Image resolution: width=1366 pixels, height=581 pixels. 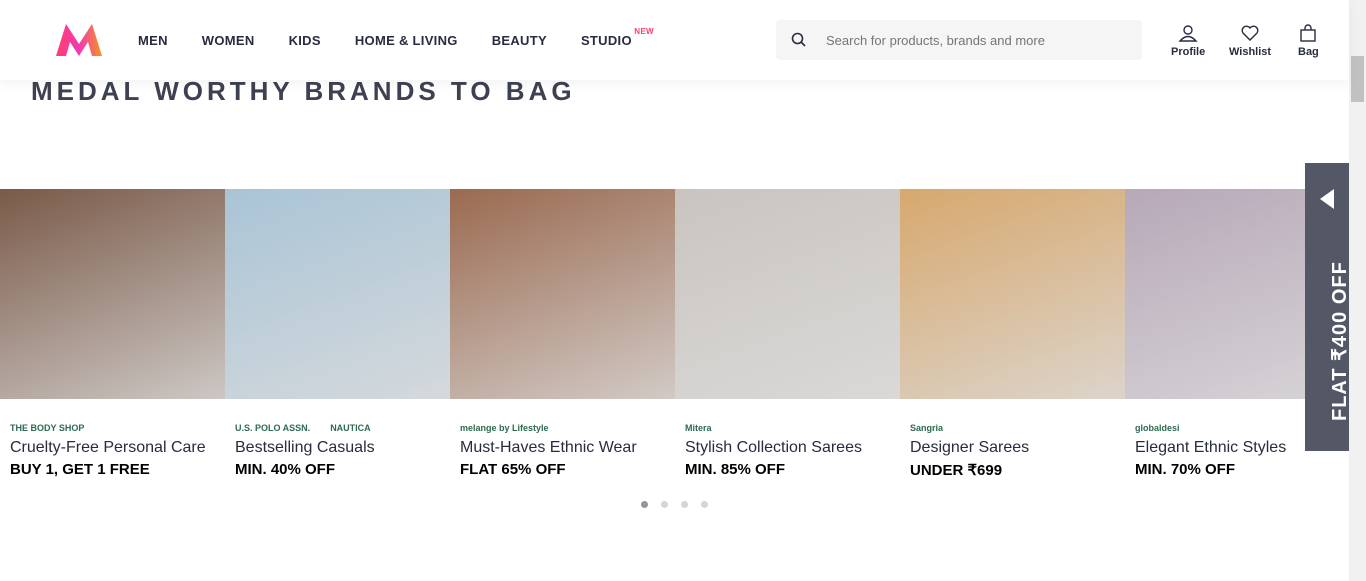 I want to click on search-bar, so click(x=959, y=40).